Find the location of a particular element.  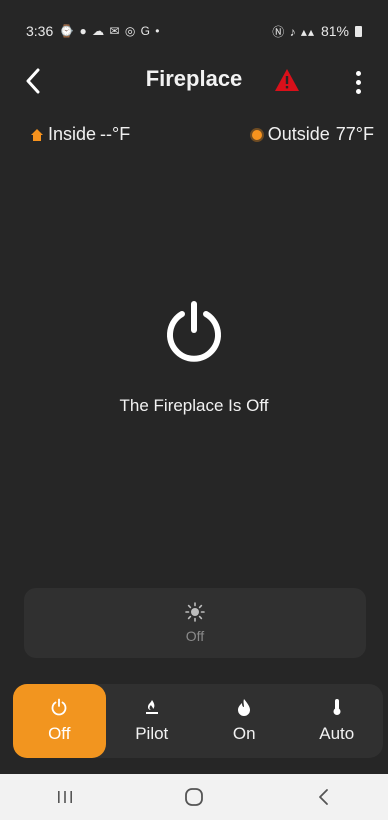

thermometer-icon is located at coordinates (337, 707).